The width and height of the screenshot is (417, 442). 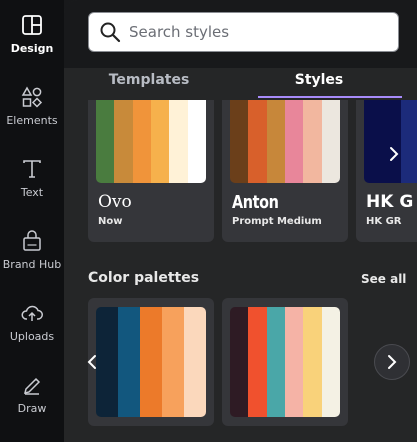 What do you see at coordinates (319, 80) in the screenshot?
I see `tab-styles: Styles` at bounding box center [319, 80].